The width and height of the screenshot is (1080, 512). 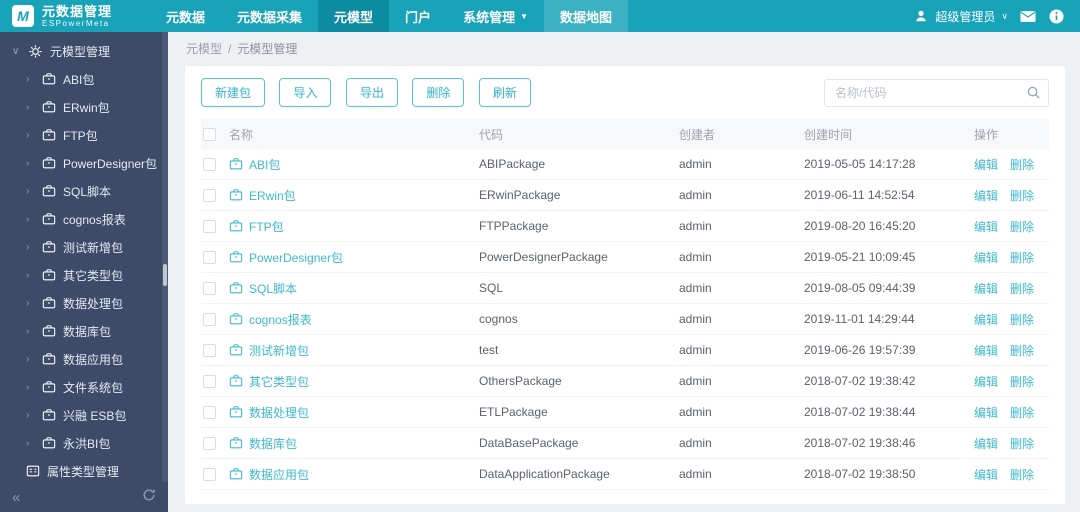 I want to click on nav-item: 元数据采集 ▼, so click(x=269, y=16).